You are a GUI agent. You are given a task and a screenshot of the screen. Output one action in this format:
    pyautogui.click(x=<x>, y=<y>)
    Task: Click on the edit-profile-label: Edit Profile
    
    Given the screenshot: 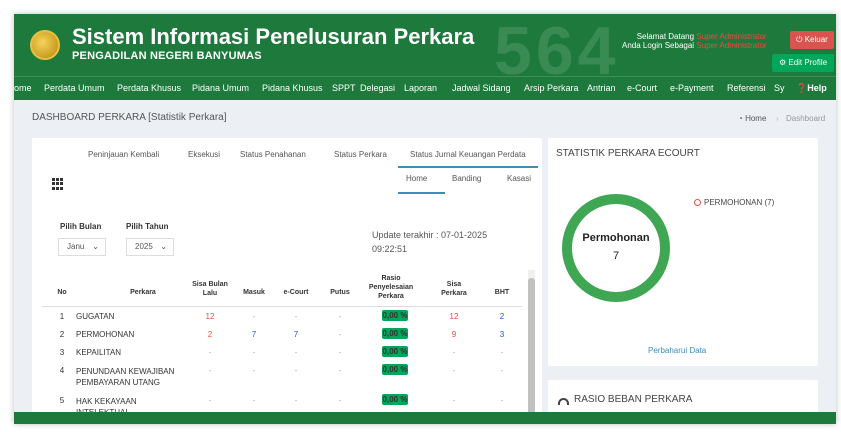 What is the action you would take?
    pyautogui.click(x=808, y=62)
    